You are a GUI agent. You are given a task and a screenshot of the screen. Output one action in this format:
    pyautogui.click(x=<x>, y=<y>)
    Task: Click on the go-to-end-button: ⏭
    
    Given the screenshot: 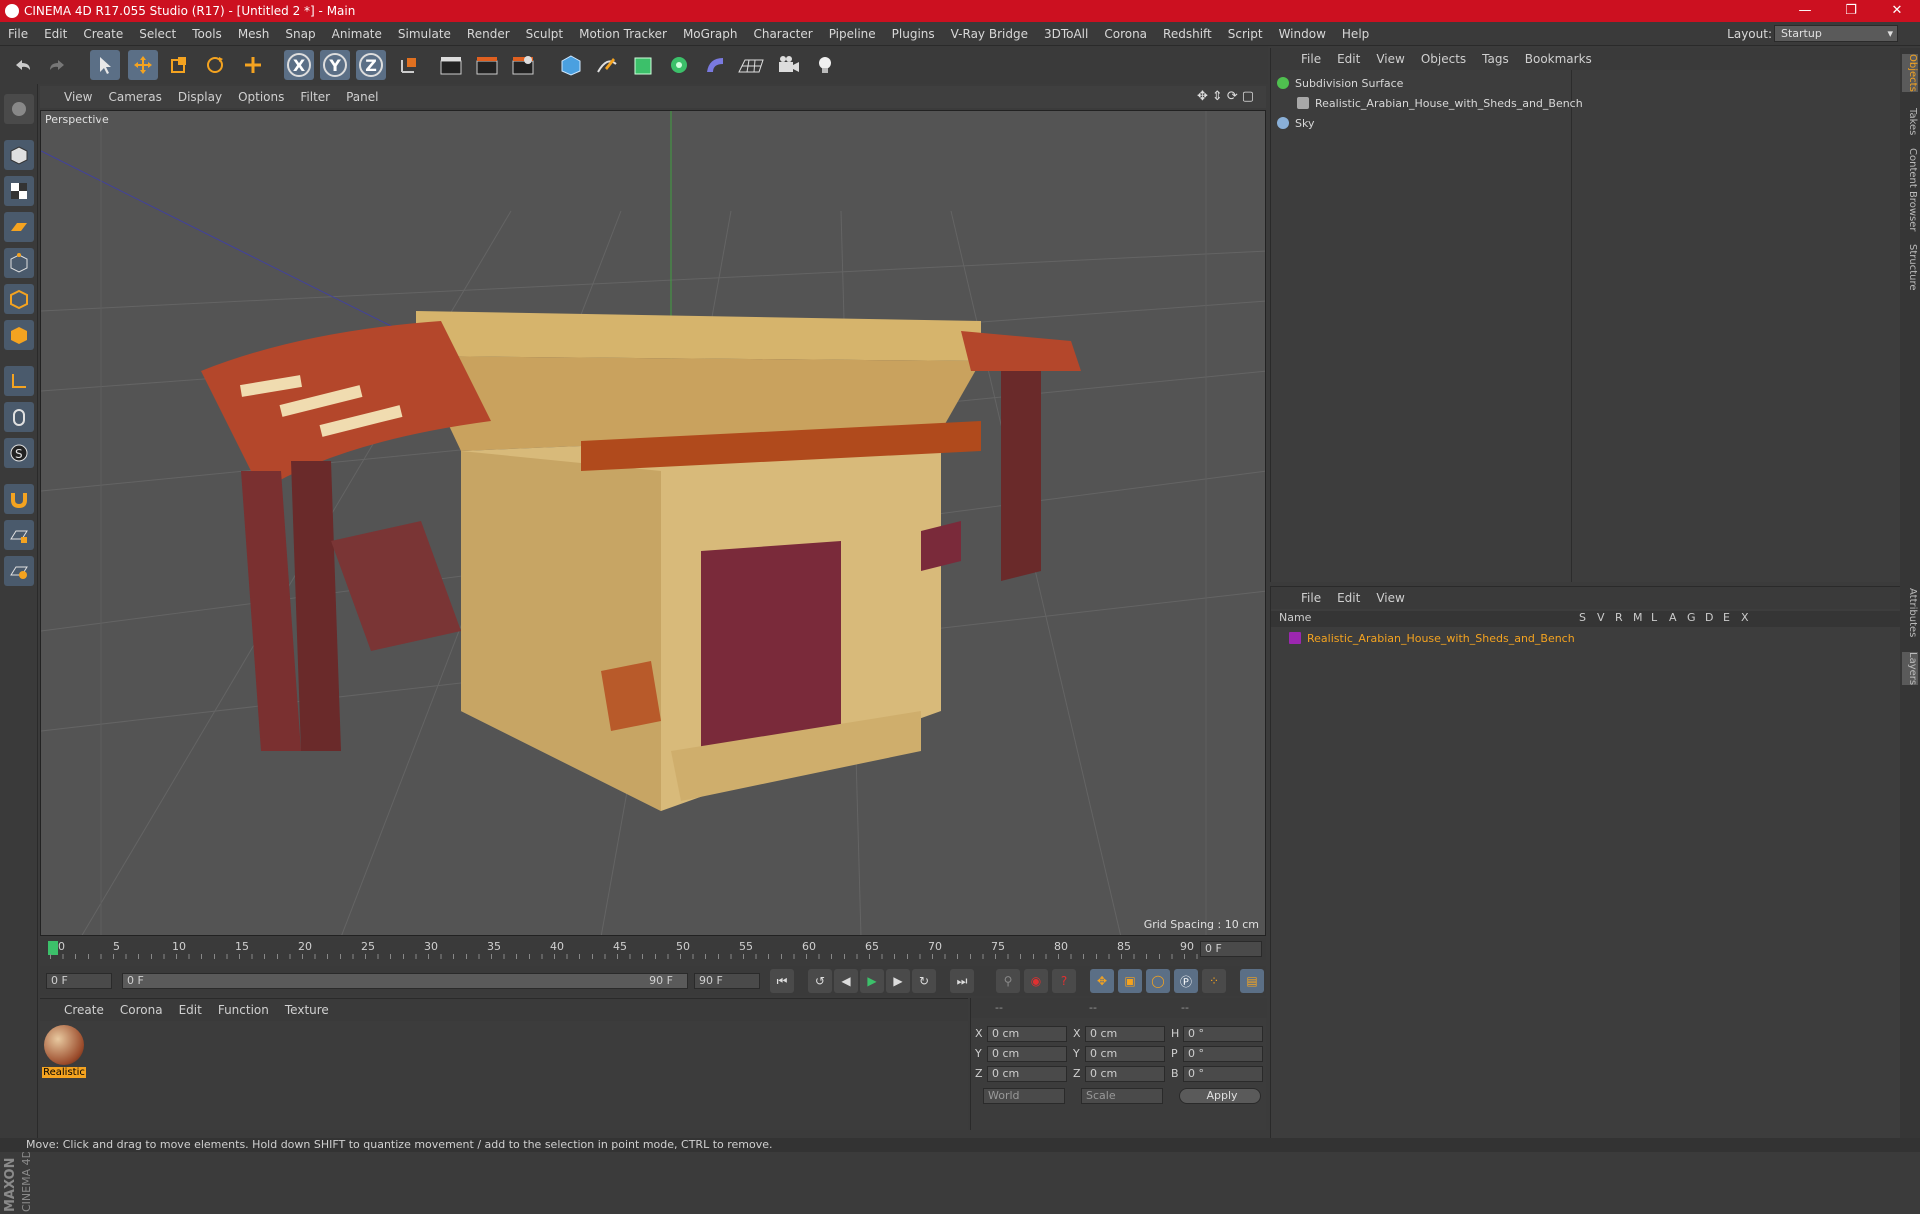 What is the action you would take?
    pyautogui.click(x=962, y=981)
    